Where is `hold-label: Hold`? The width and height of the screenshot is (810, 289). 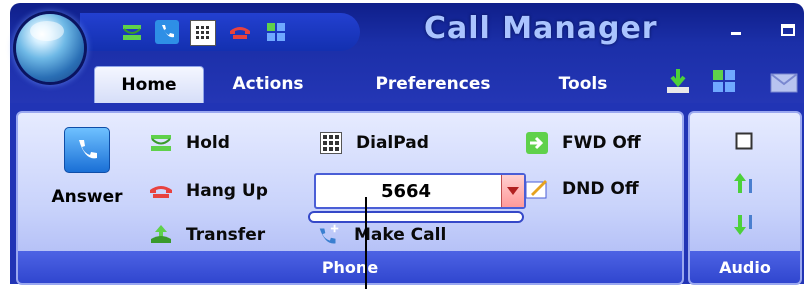
hold-label: Hold is located at coordinates (208, 143).